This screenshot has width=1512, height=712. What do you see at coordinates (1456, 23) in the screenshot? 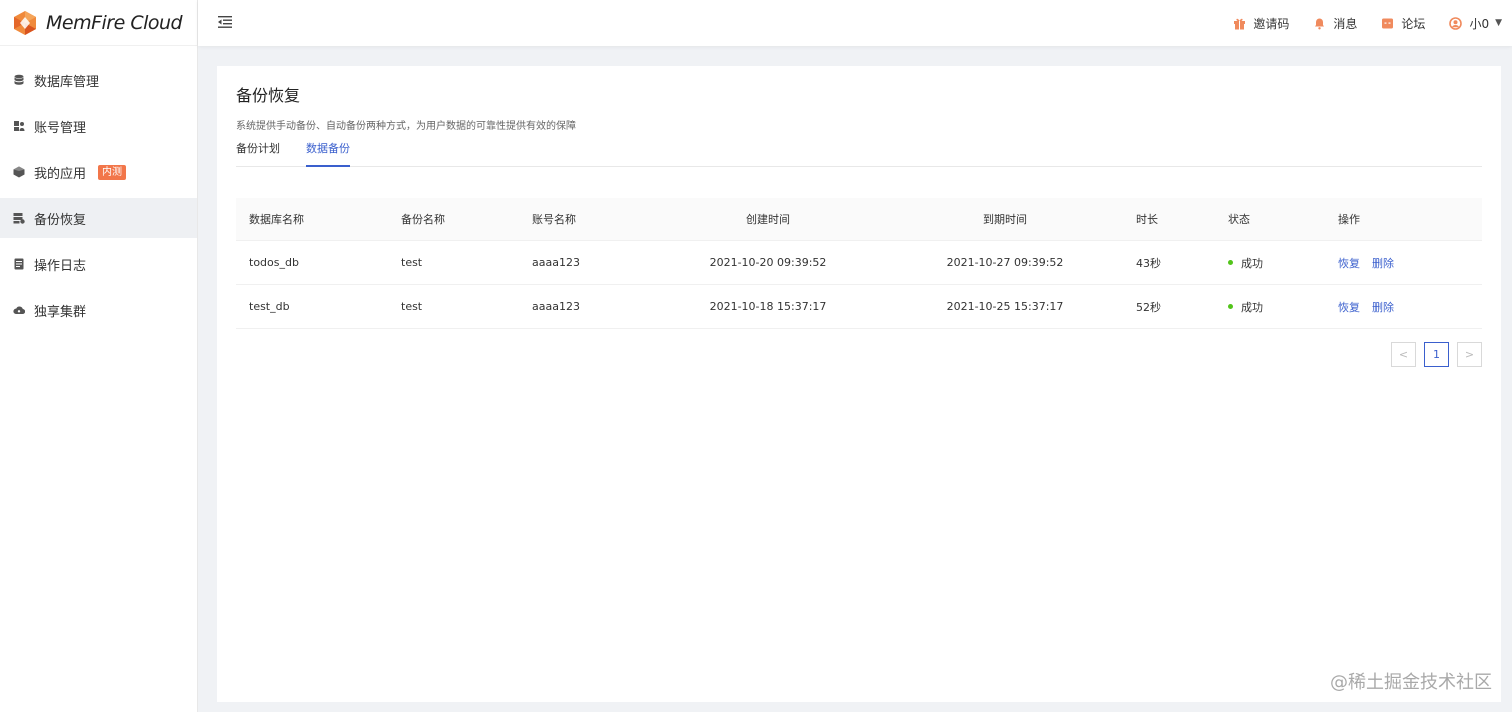
I see `user-avatar-icon` at bounding box center [1456, 23].